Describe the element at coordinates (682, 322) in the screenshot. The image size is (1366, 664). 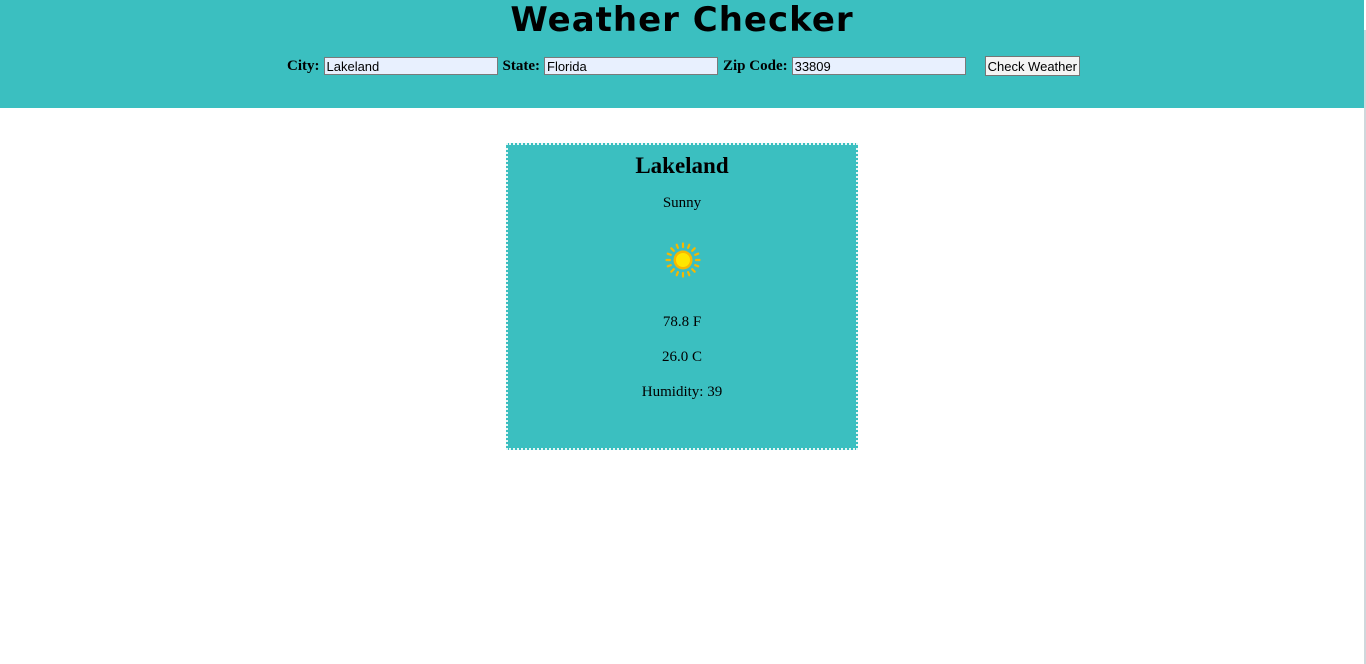
I see `temperature-fahrenheit: 78.8 F` at that location.